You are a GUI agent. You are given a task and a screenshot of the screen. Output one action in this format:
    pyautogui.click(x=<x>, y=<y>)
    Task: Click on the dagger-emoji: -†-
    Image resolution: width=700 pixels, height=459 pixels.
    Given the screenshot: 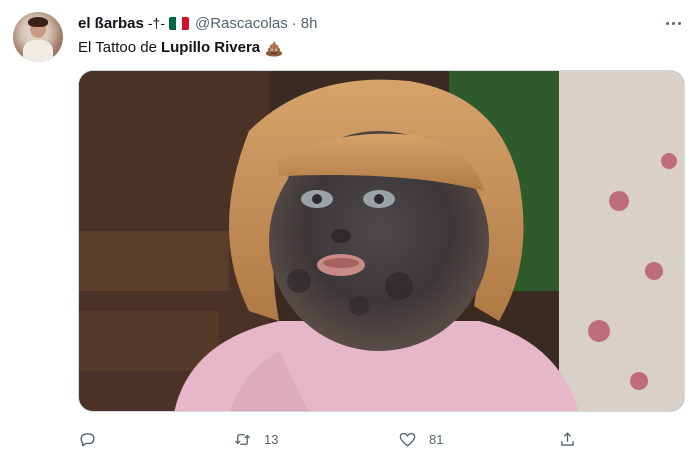 What is the action you would take?
    pyautogui.click(x=156, y=23)
    